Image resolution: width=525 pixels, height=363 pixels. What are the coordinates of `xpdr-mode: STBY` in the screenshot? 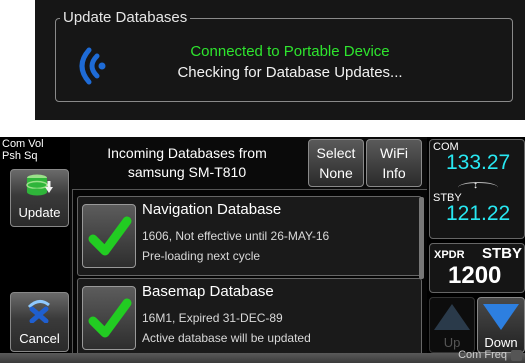 It's located at (502, 253).